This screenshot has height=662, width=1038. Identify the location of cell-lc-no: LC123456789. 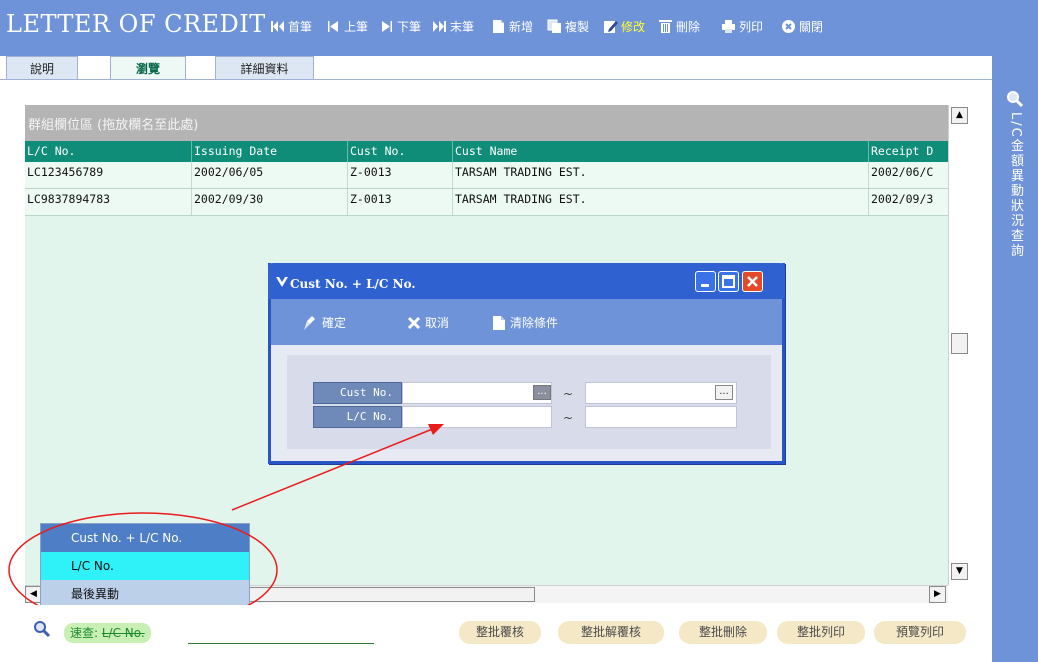
(108, 175).